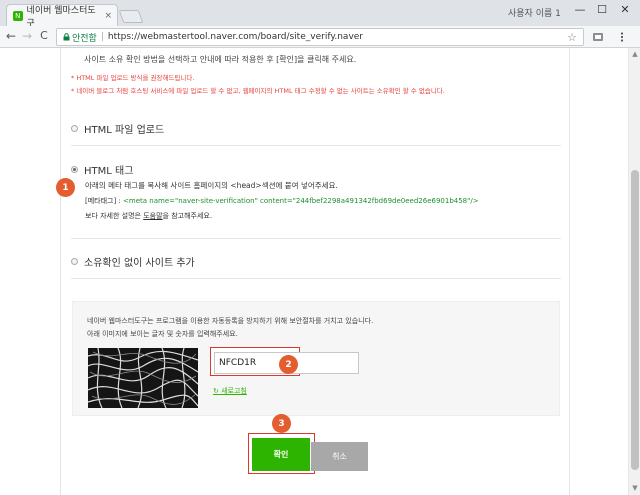  I want to click on help-line: 보다 자세한 설명은 도움말을 참고해주세요., so click(148, 216).